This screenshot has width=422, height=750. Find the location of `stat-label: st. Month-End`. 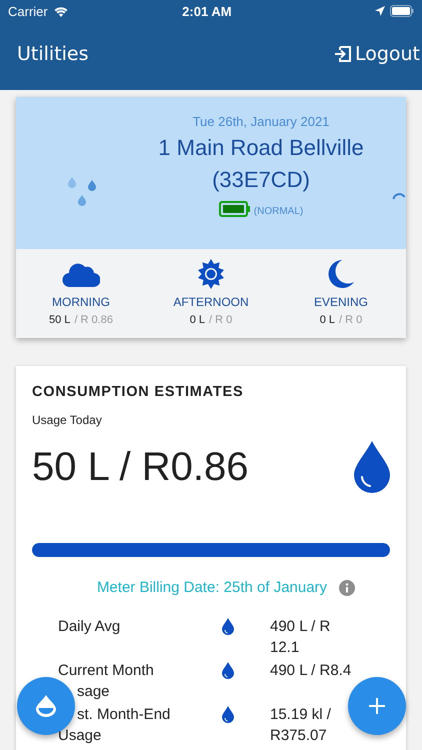

stat-label: st. Month-End is located at coordinates (123, 715).